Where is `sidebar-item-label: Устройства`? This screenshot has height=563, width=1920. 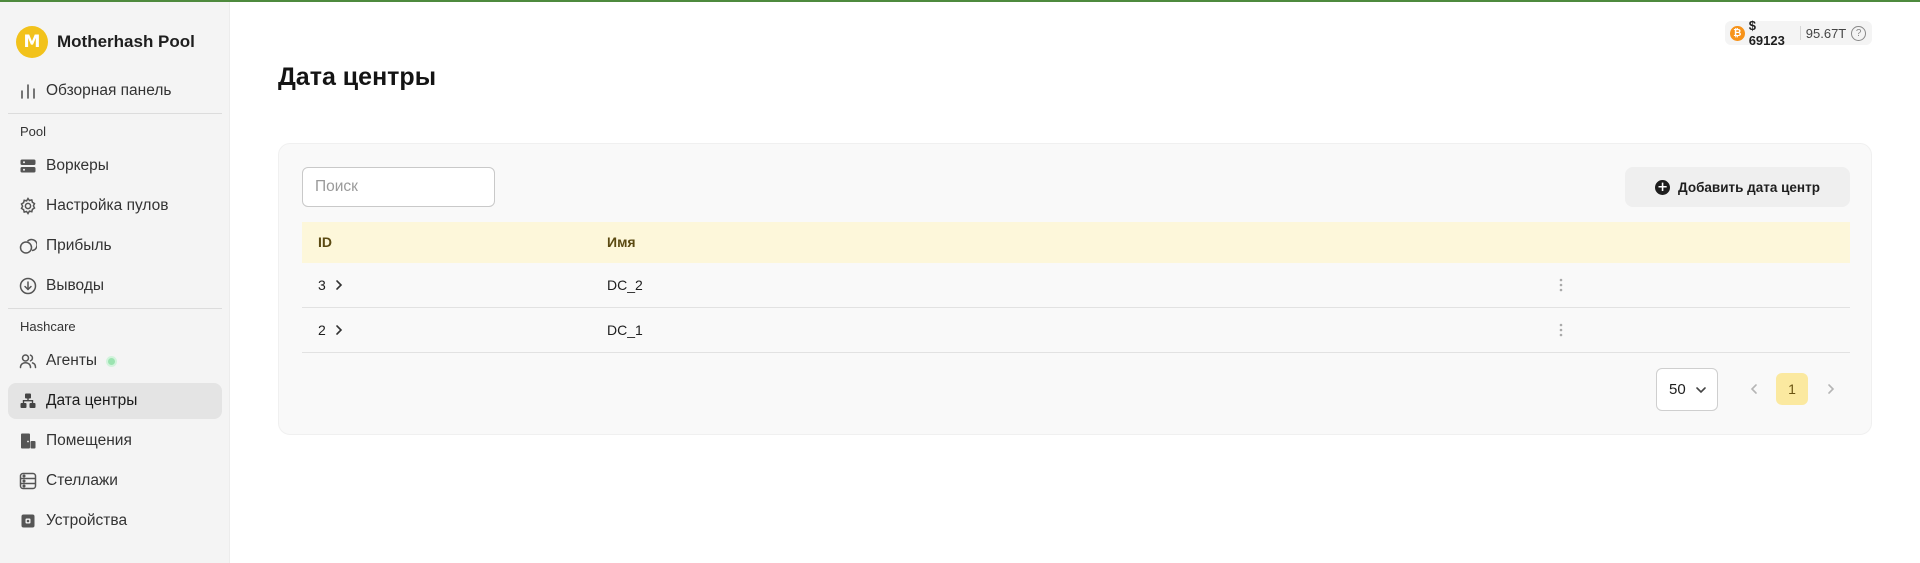
sidebar-item-label: Устройства is located at coordinates (87, 520).